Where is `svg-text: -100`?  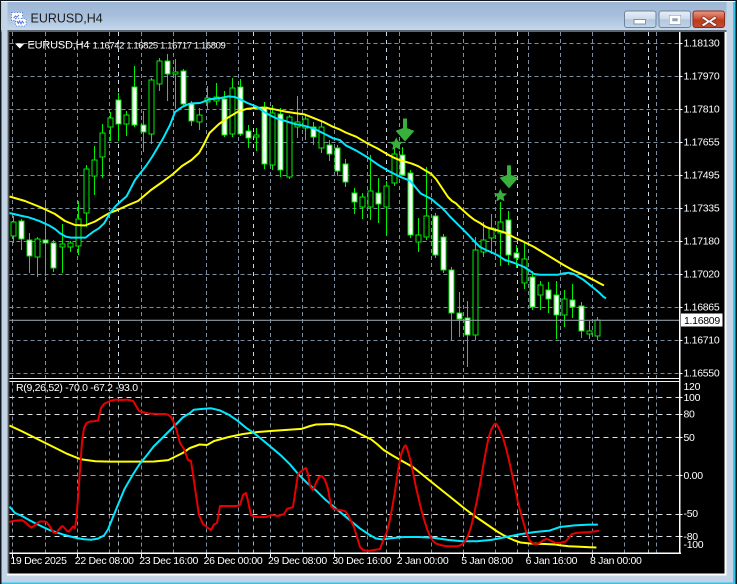
svg-text: -100 is located at coordinates (694, 545).